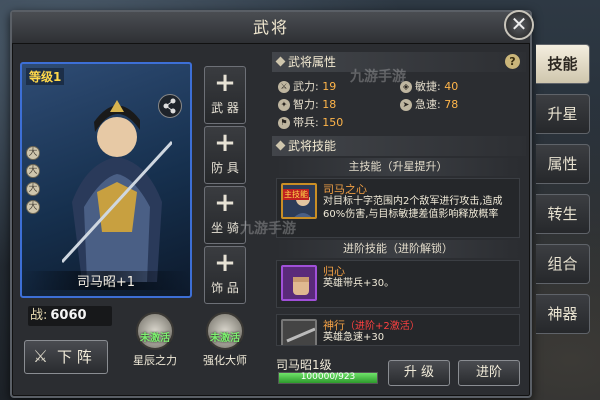 Image resolution: width=600 pixels, height=400 pixels. Describe the element at coordinates (306, 122) in the screenshot. I see `attr-label: 带兵:` at that location.